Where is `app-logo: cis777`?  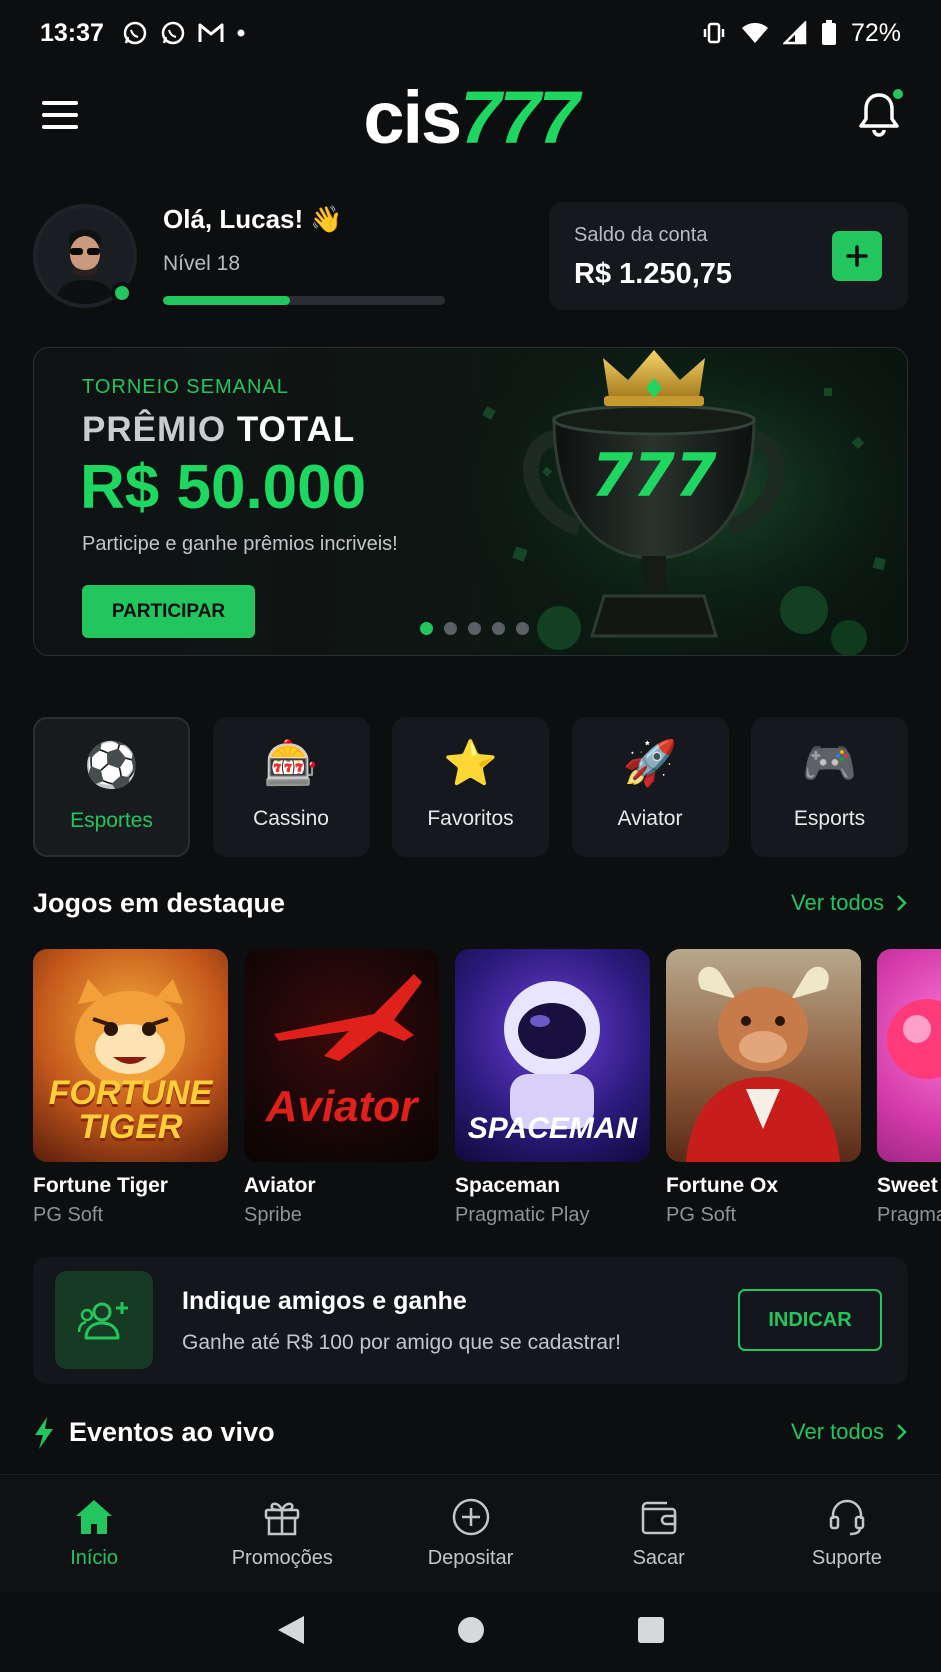
app-logo: cis777 is located at coordinates (470, 117).